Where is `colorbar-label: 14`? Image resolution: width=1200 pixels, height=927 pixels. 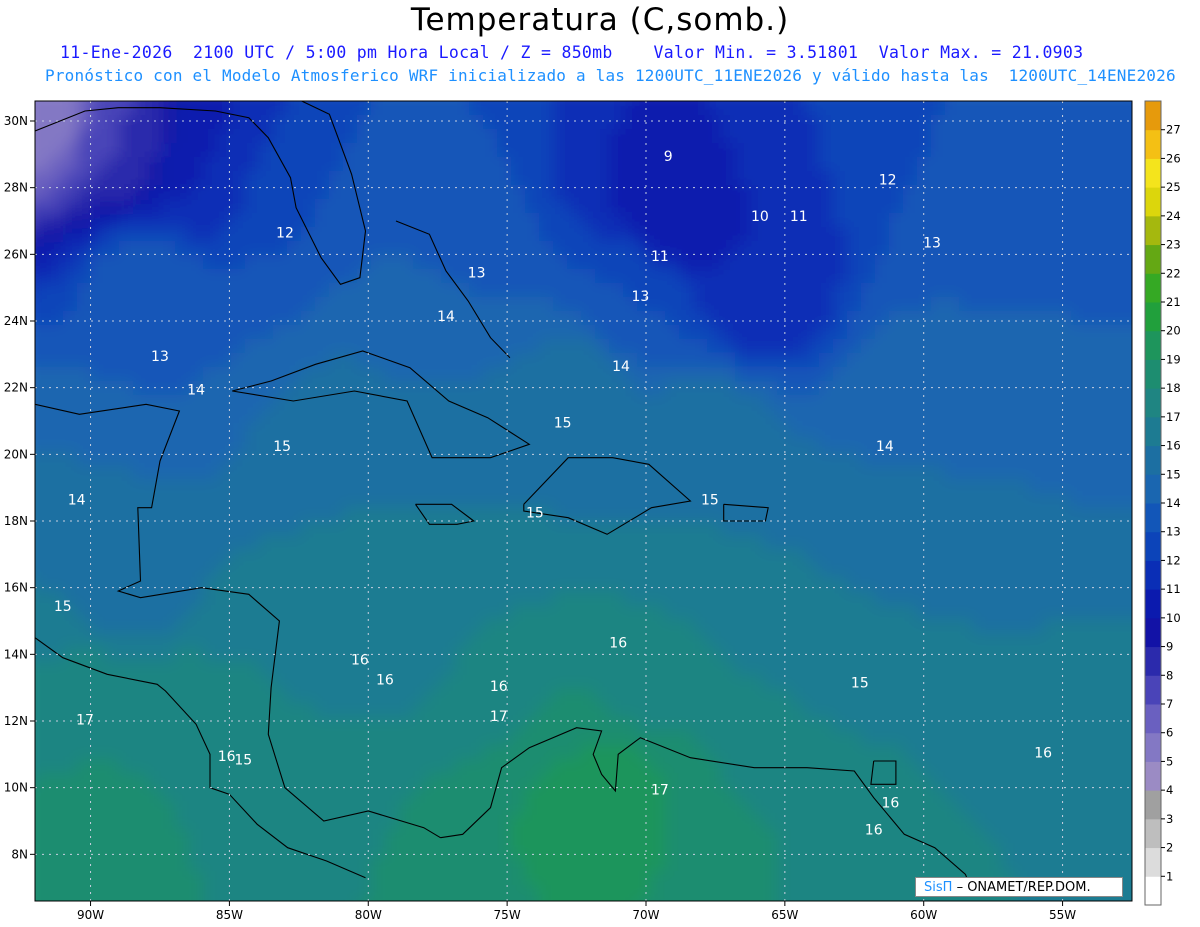
colorbar-label: 14 is located at coordinates (1173, 503).